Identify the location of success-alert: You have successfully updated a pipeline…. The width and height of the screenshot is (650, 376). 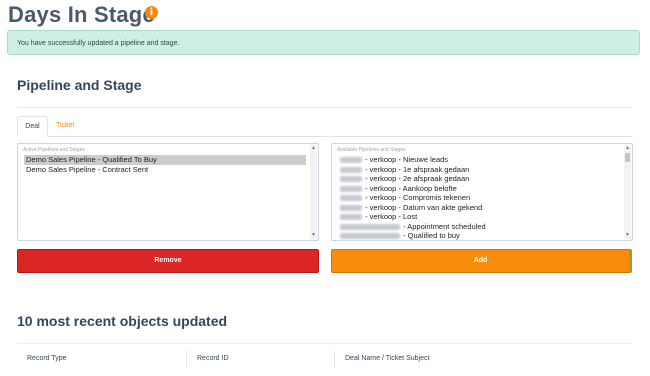
(323, 42).